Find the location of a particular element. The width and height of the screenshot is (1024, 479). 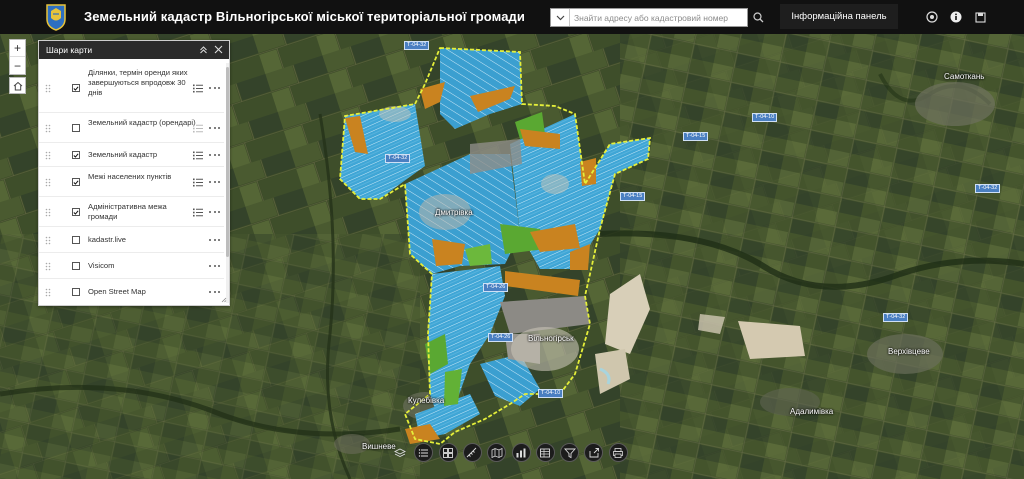

plus-icon: + is located at coordinates (17, 48).